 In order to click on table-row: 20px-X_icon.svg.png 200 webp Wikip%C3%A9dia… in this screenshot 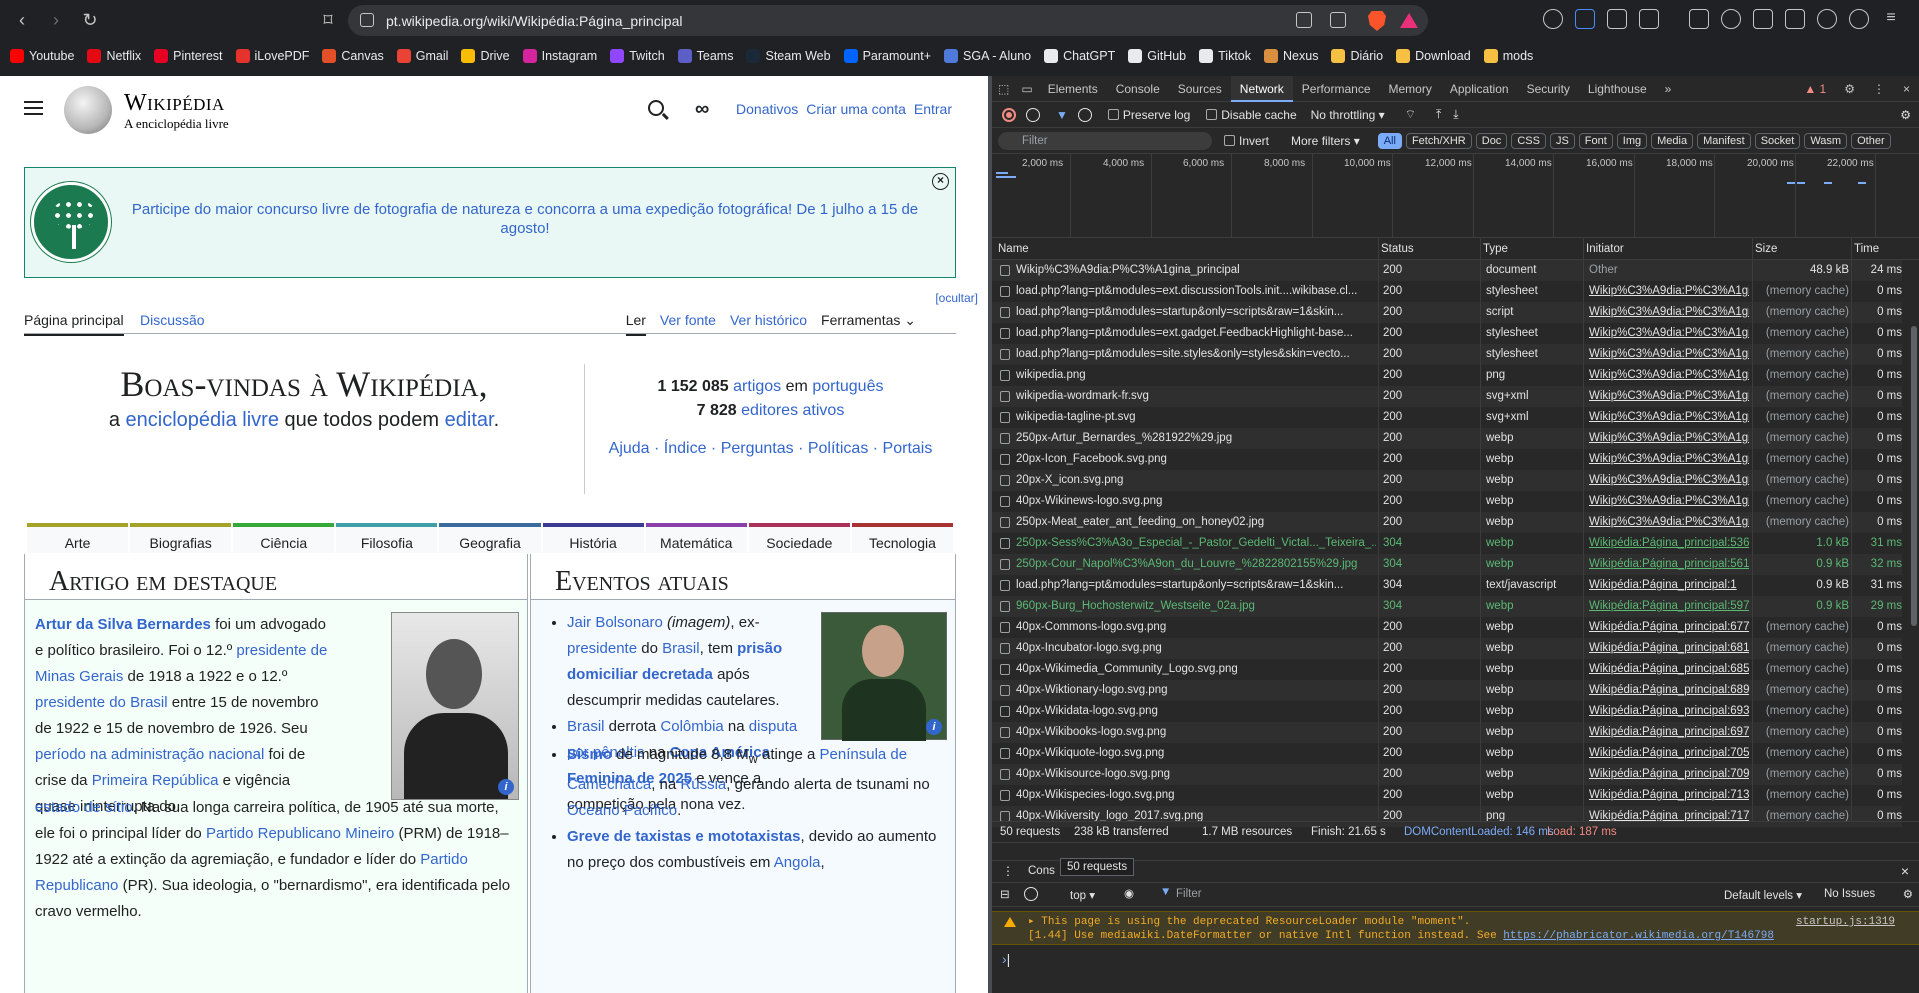, I will do `click(1447, 480)`.